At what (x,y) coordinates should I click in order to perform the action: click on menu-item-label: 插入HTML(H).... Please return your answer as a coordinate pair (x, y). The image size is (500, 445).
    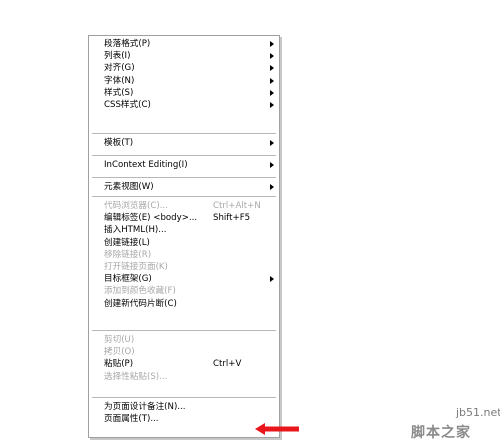
    Looking at the image, I should click on (135, 230).